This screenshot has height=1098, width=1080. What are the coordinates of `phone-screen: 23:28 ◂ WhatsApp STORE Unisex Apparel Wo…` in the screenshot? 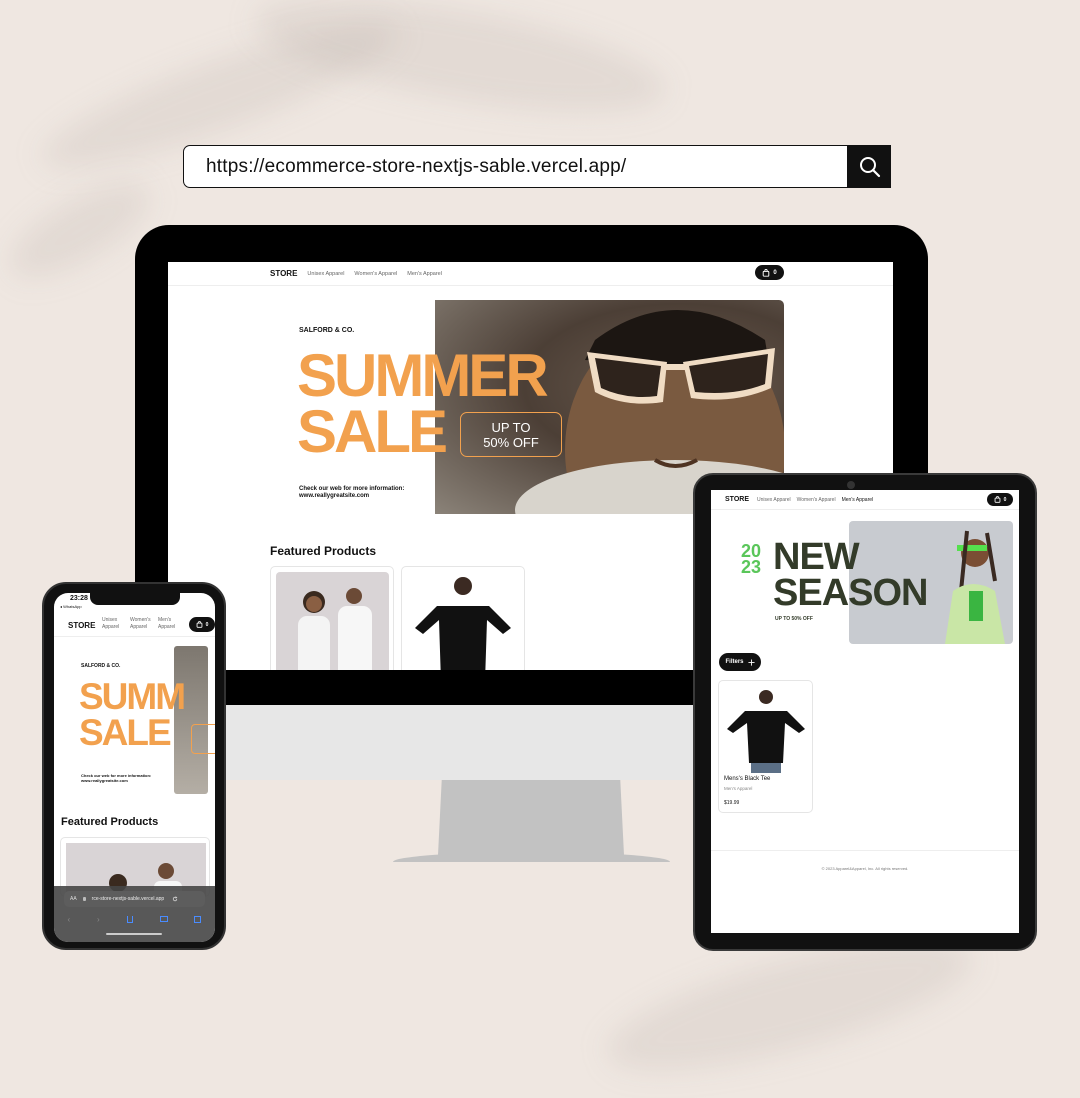 It's located at (134, 767).